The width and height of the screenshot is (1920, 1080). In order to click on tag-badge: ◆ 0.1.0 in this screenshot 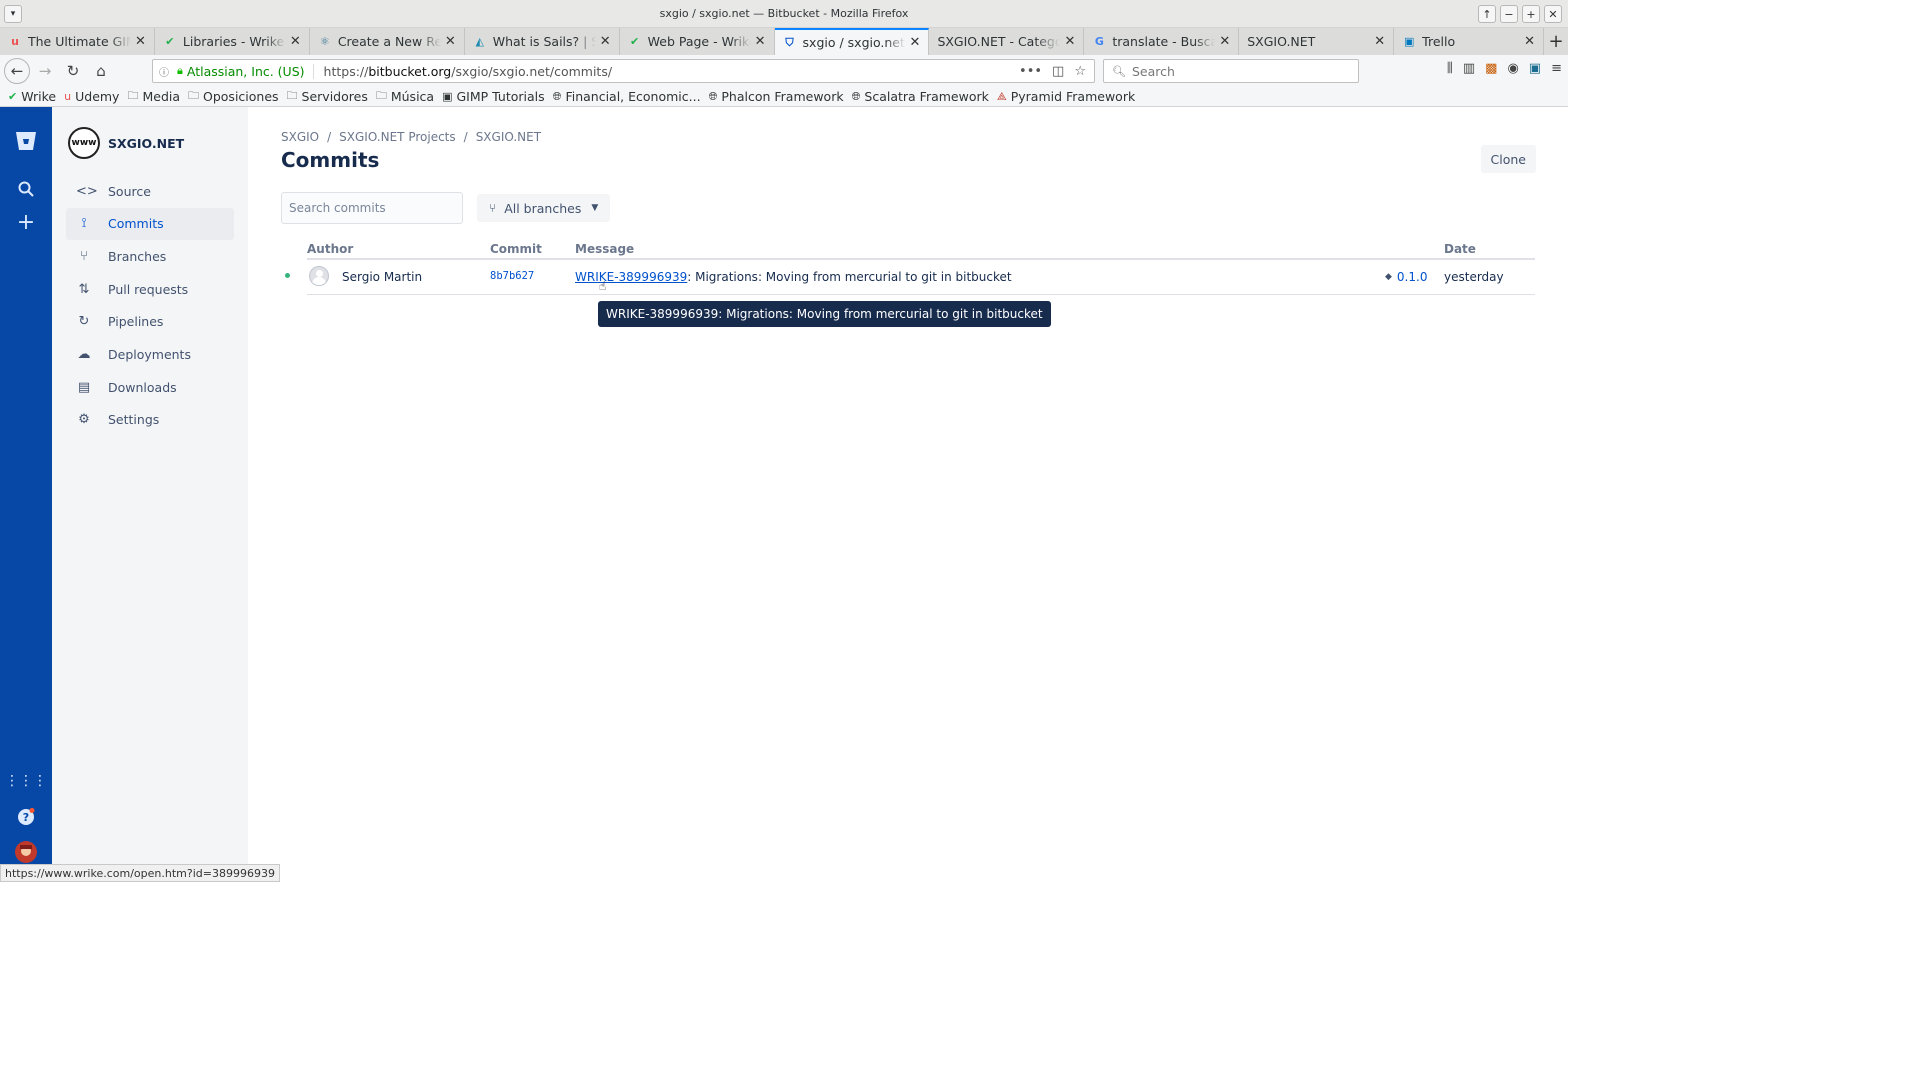, I will do `click(1406, 277)`.